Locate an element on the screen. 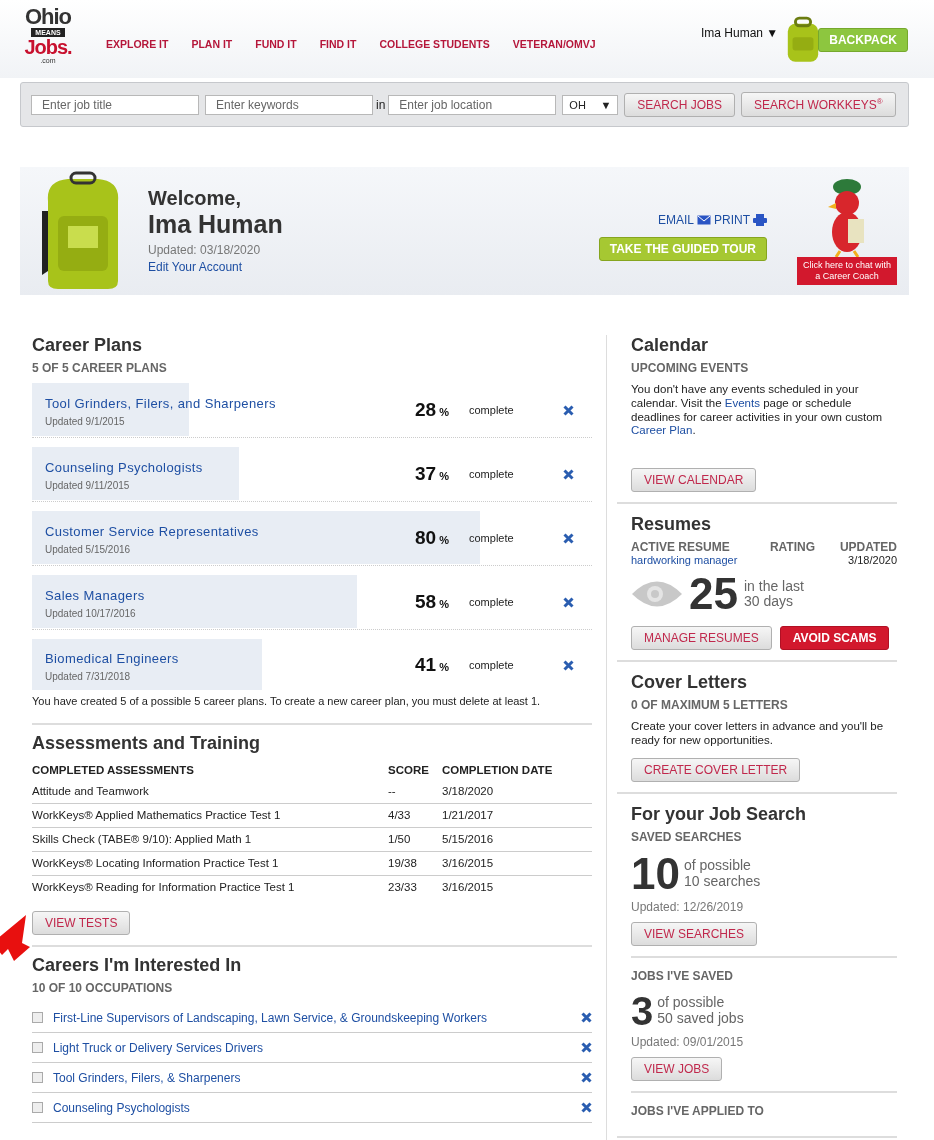 The image size is (934, 1140). nav-link: EXPLORE IT is located at coordinates (137, 44).